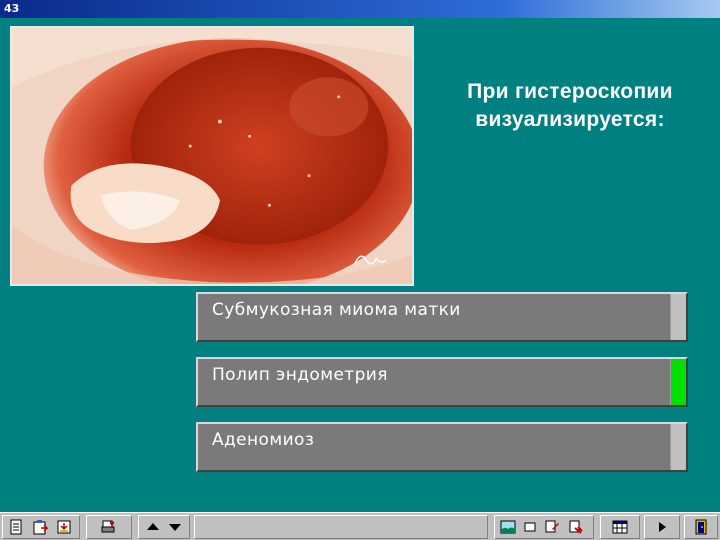  I want to click on export-icon, so click(64, 527).